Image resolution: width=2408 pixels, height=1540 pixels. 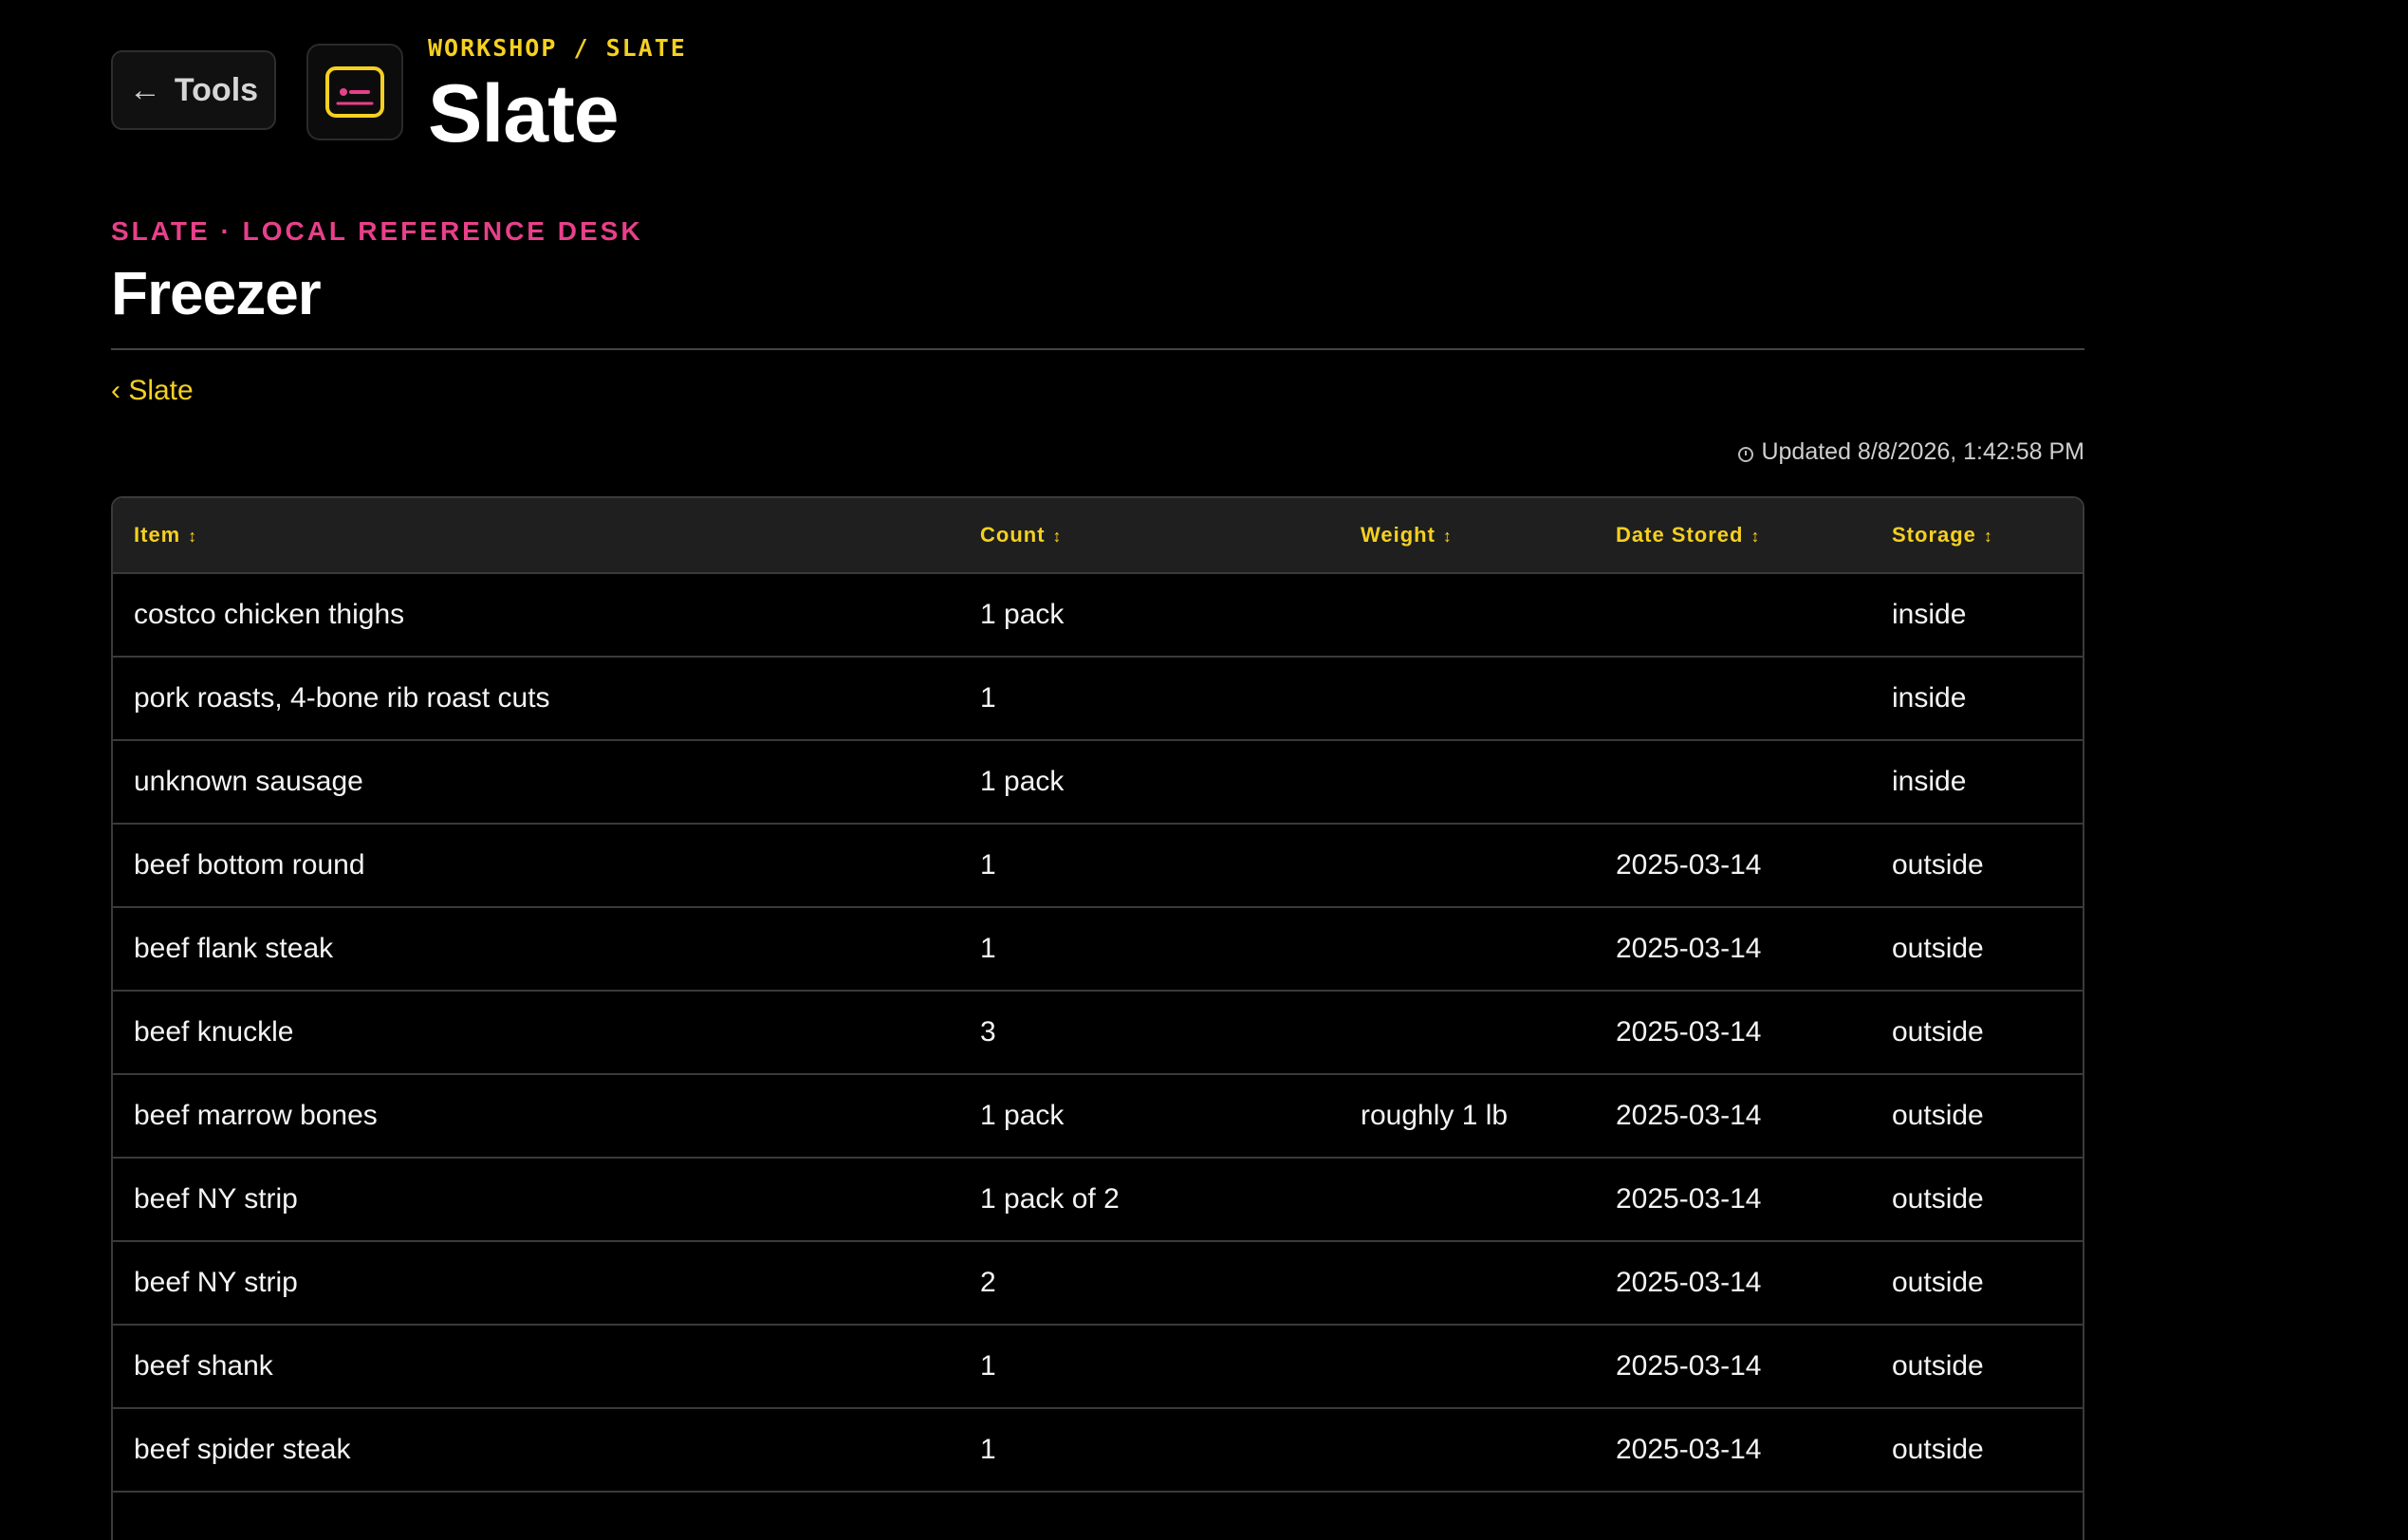 I want to click on app-title-block: WORKSHOP / SLATE Slate, so click(x=557, y=91).